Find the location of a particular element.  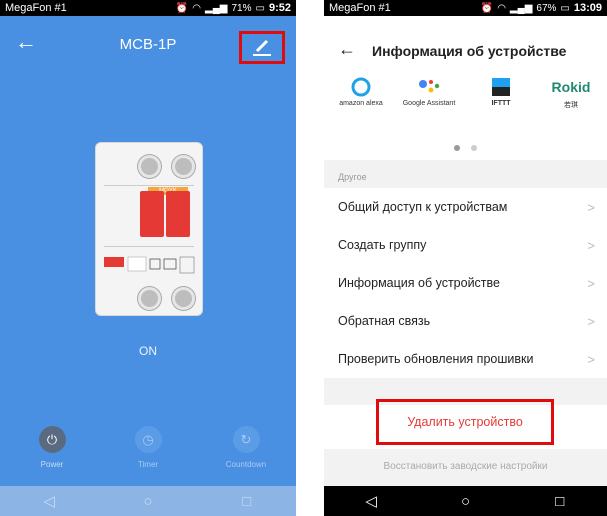

integration-ifttt: IFTTT is located at coordinates (501, 91).